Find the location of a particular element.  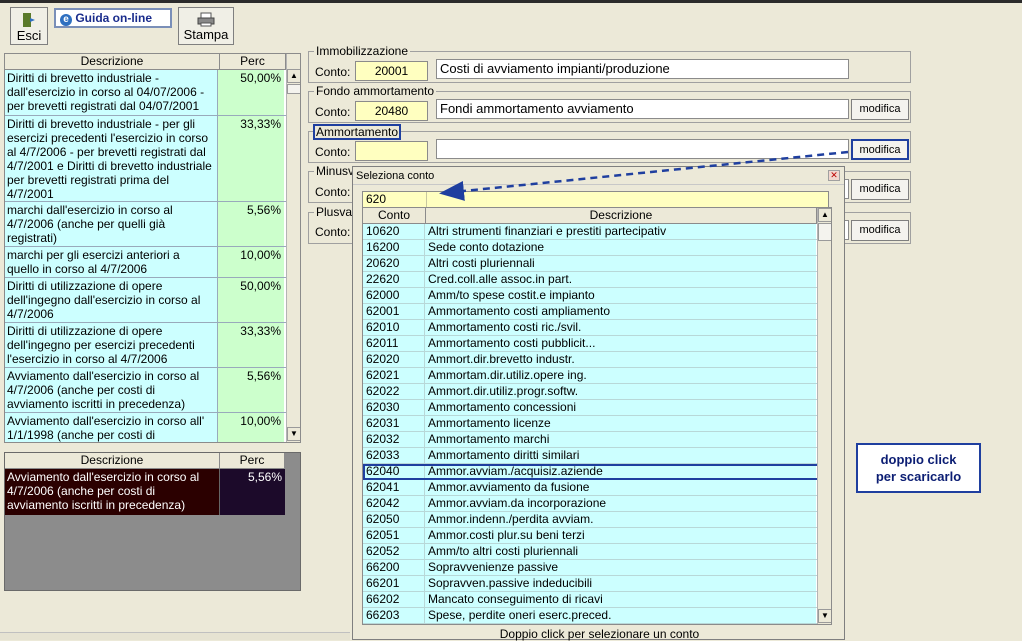

callout-line1: doppio click is located at coordinates (918, 459).